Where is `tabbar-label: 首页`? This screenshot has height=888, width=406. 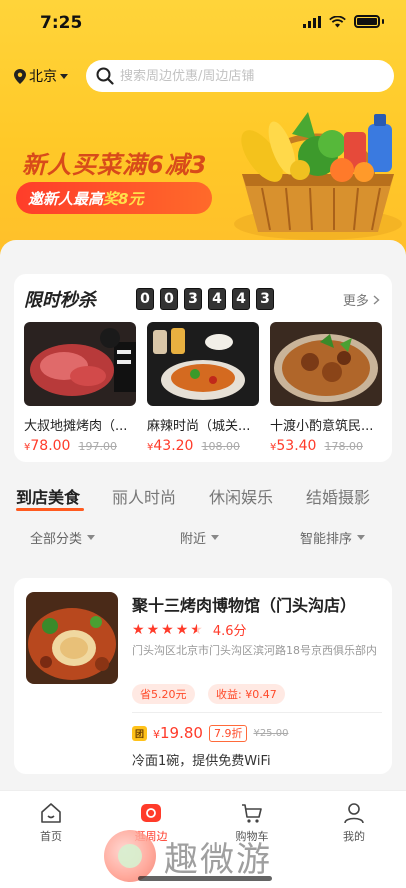
tabbar-label: 首页 is located at coordinates (51, 836).